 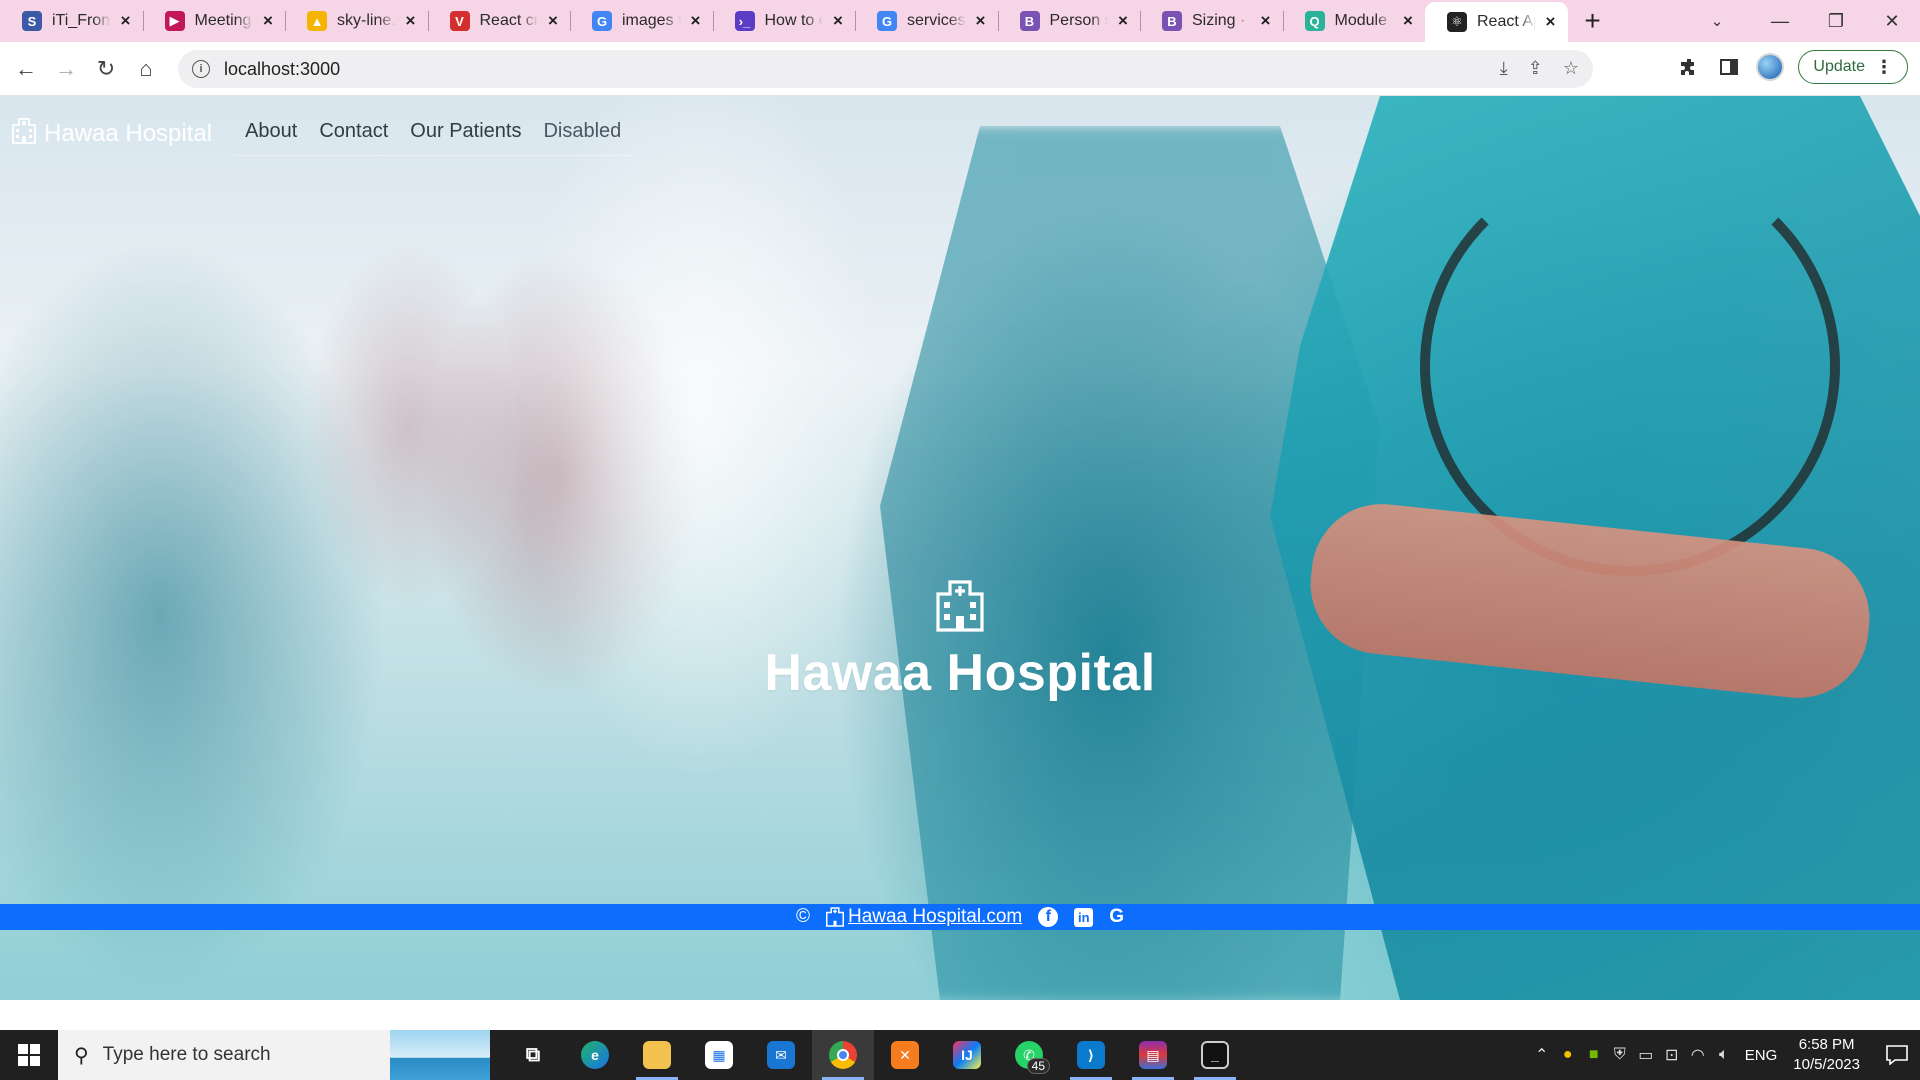 I want to click on back-button: ←, so click(x=26, y=69).